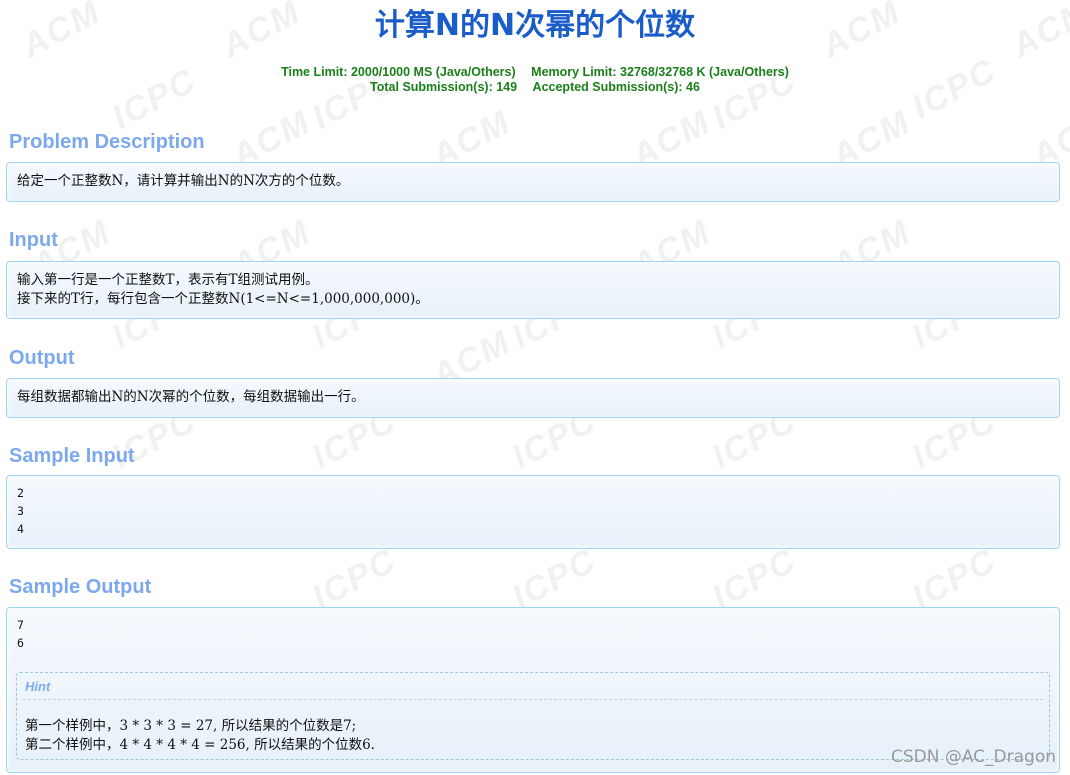  I want to click on sample-output-line: 7, so click(20, 625).